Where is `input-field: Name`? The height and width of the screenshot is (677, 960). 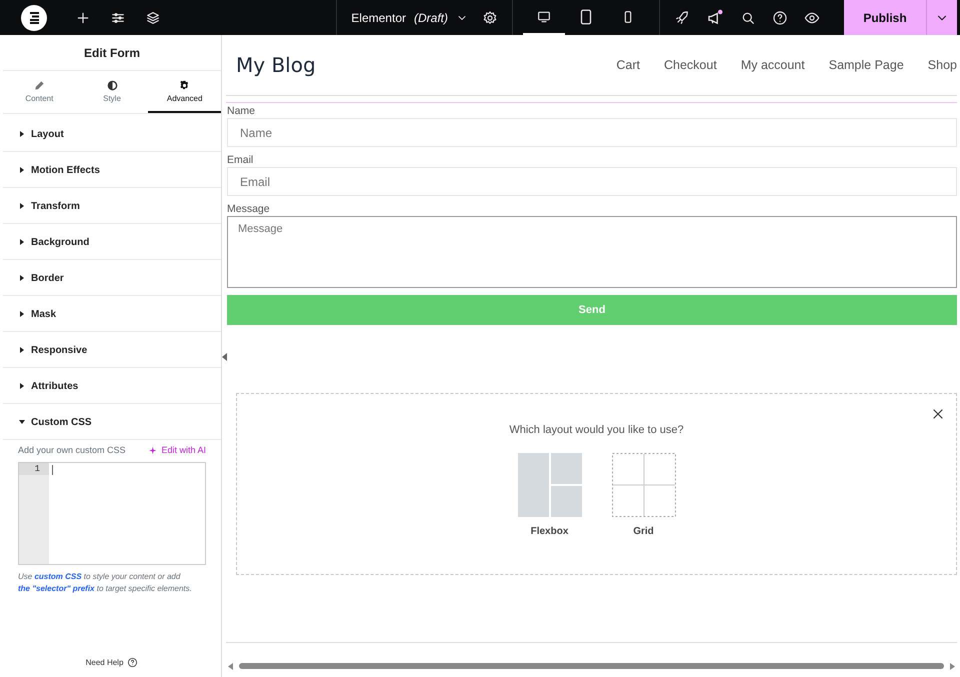 input-field: Name is located at coordinates (592, 132).